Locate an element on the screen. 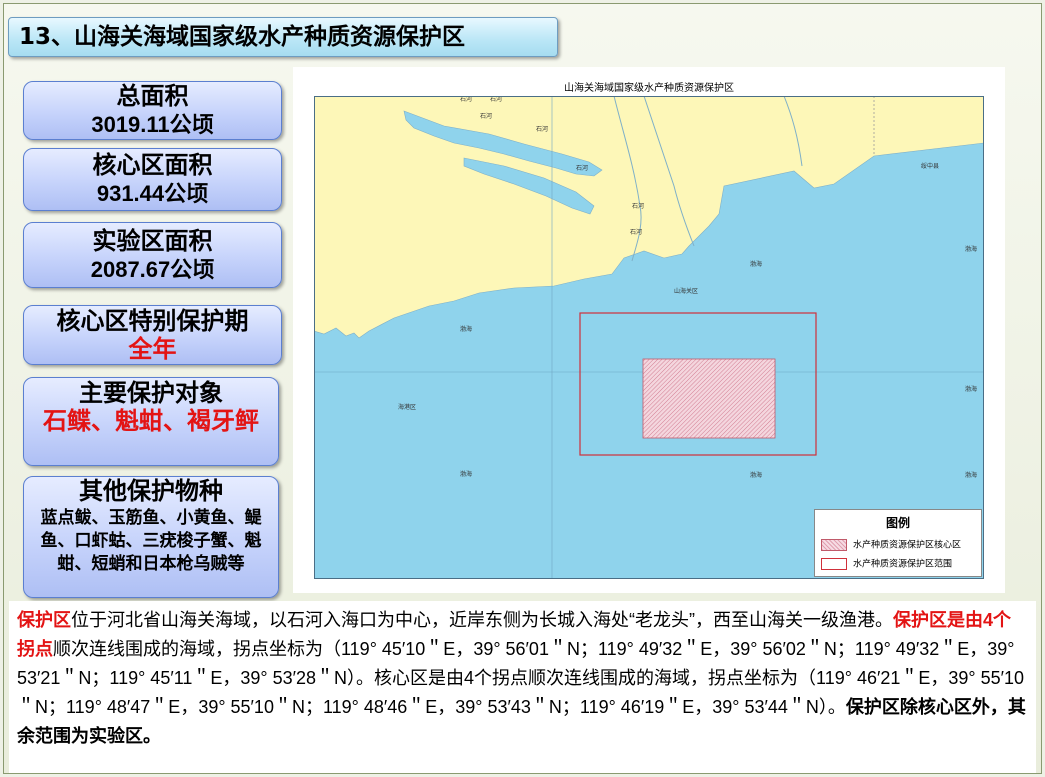 The height and width of the screenshot is (777, 1045). stat-value: 全年 is located at coordinates (152, 349).